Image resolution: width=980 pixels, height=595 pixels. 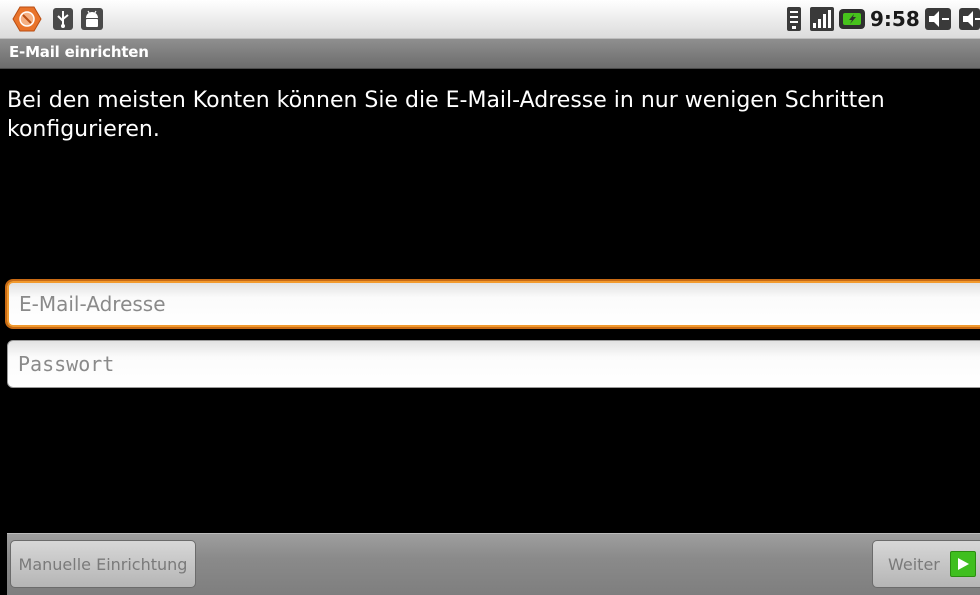 I want to click on manual-setup-button: Manuelle Einrichtung, so click(x=103, y=564).